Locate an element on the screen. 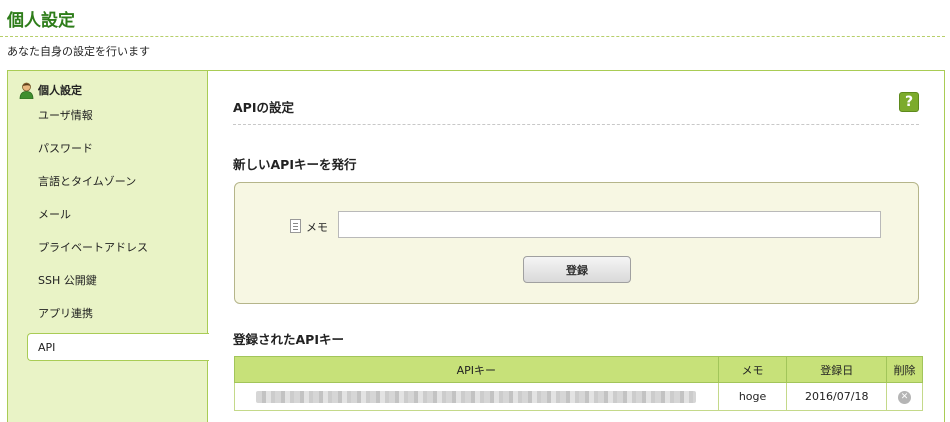 The image size is (950, 422). column-header-memo: メモ is located at coordinates (752, 369).